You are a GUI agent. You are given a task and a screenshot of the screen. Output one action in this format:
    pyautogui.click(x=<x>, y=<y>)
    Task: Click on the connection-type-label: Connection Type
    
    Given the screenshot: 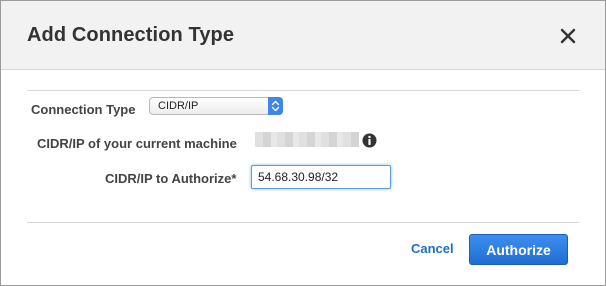 What is the action you would take?
    pyautogui.click(x=83, y=109)
    